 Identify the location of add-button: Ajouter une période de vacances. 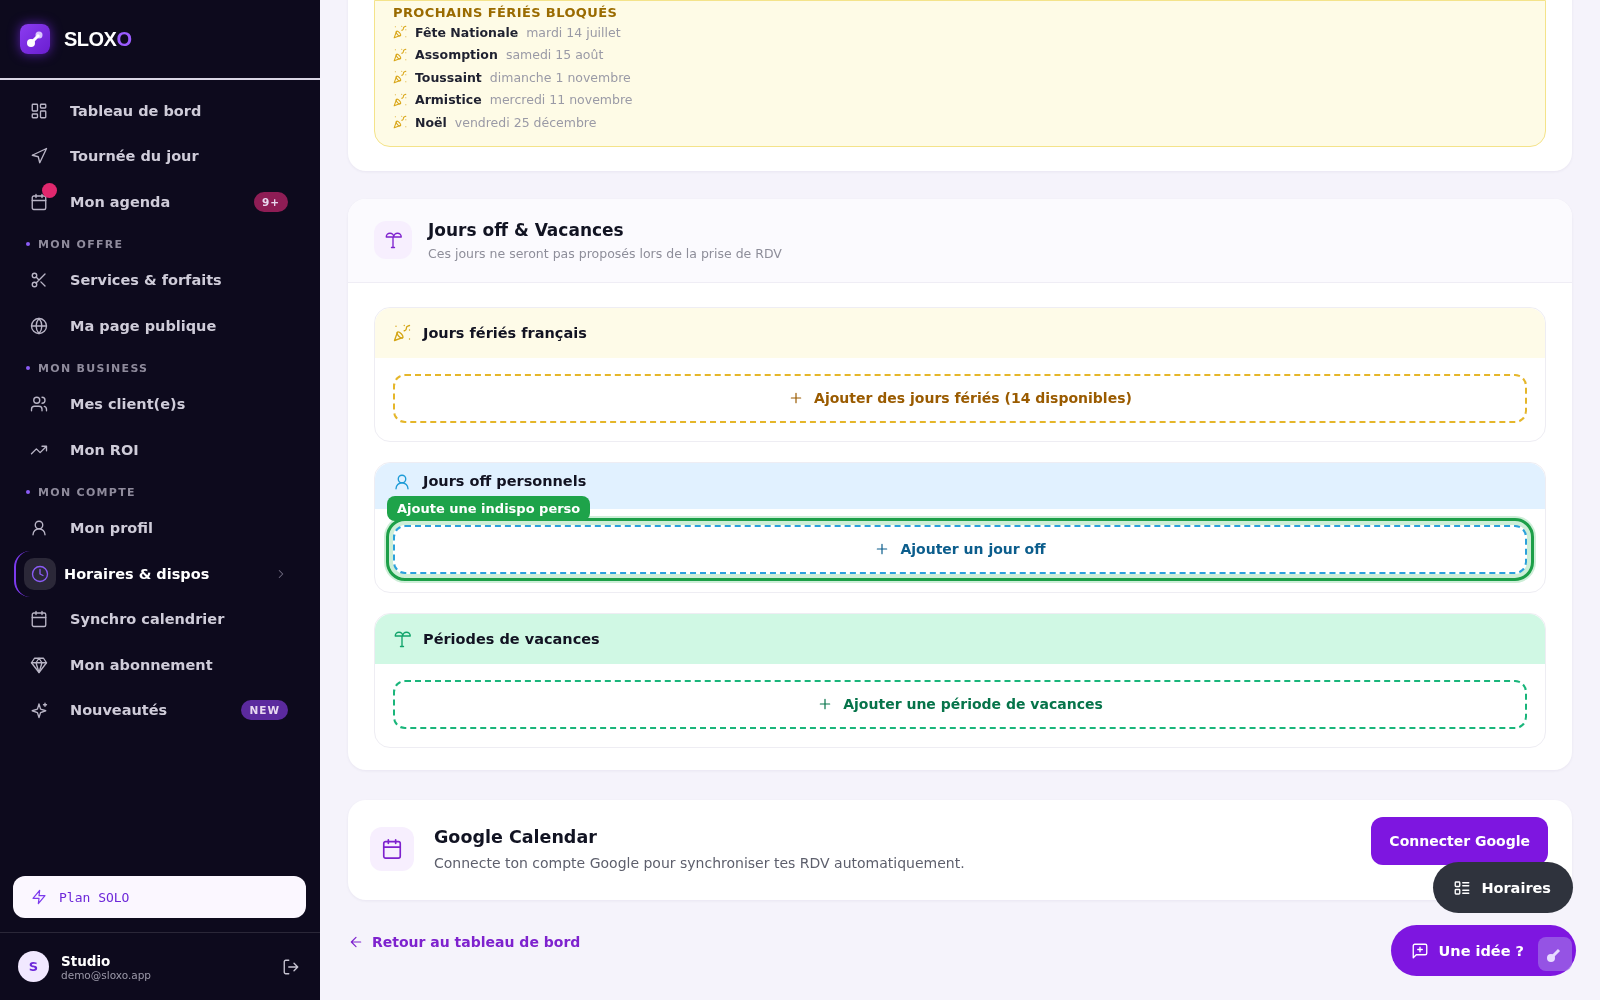
(960, 704).